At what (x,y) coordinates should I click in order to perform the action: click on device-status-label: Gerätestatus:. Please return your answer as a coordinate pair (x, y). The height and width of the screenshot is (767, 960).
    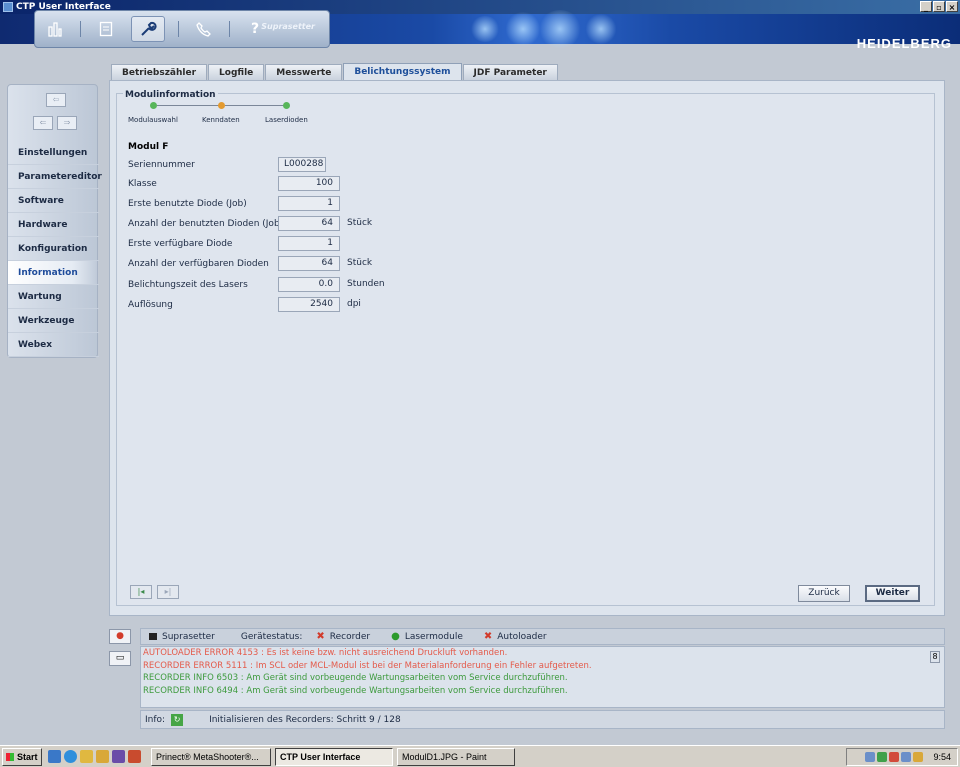
    Looking at the image, I should click on (271, 636).